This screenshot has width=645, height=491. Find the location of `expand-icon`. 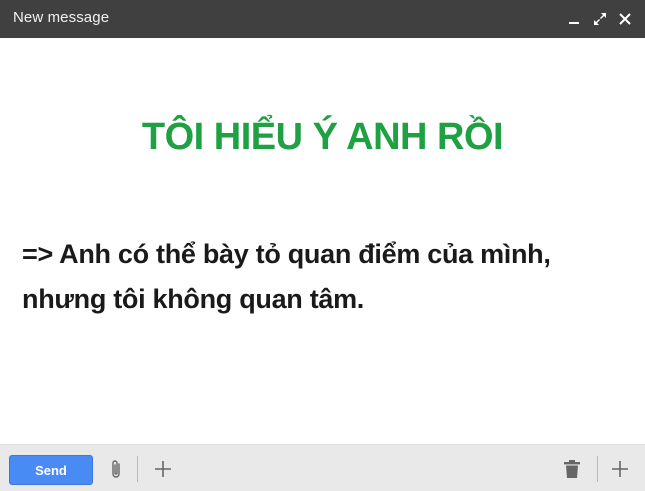

expand-icon is located at coordinates (600, 19).